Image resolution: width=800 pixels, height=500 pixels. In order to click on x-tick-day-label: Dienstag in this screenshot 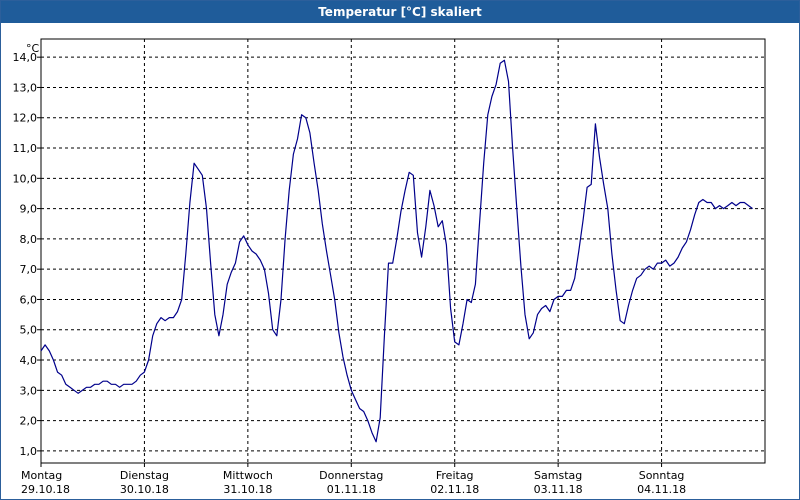, I will do `click(144, 475)`.